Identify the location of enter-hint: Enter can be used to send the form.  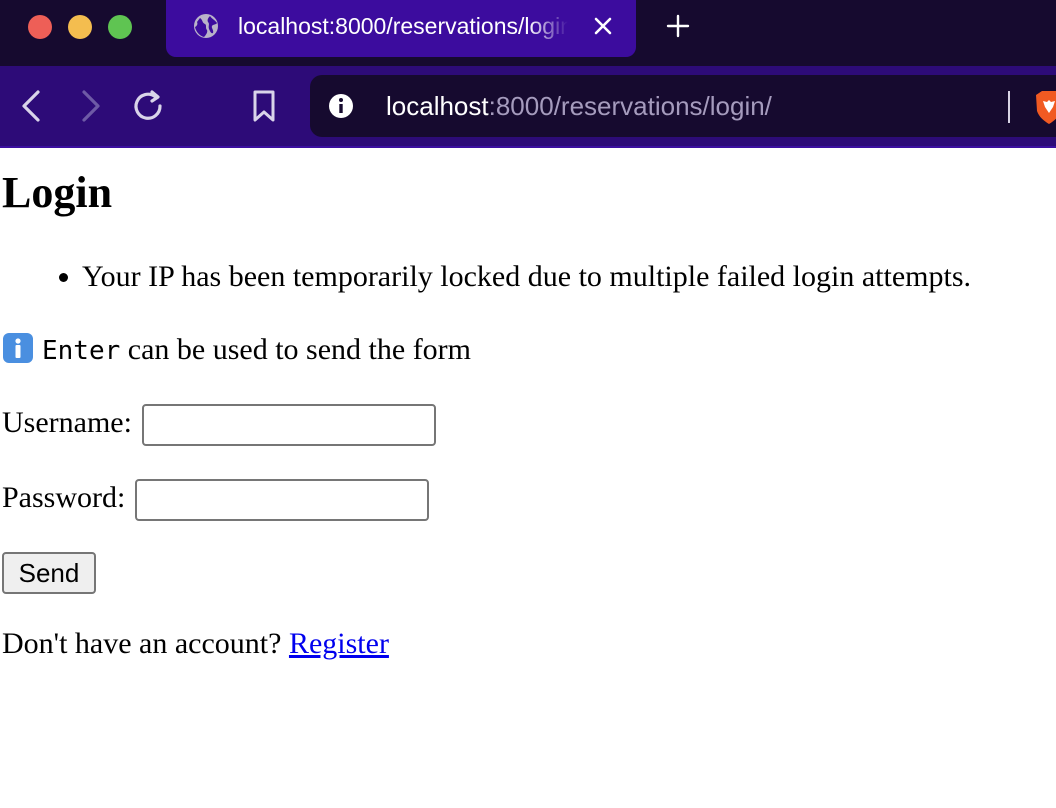
(236, 350).